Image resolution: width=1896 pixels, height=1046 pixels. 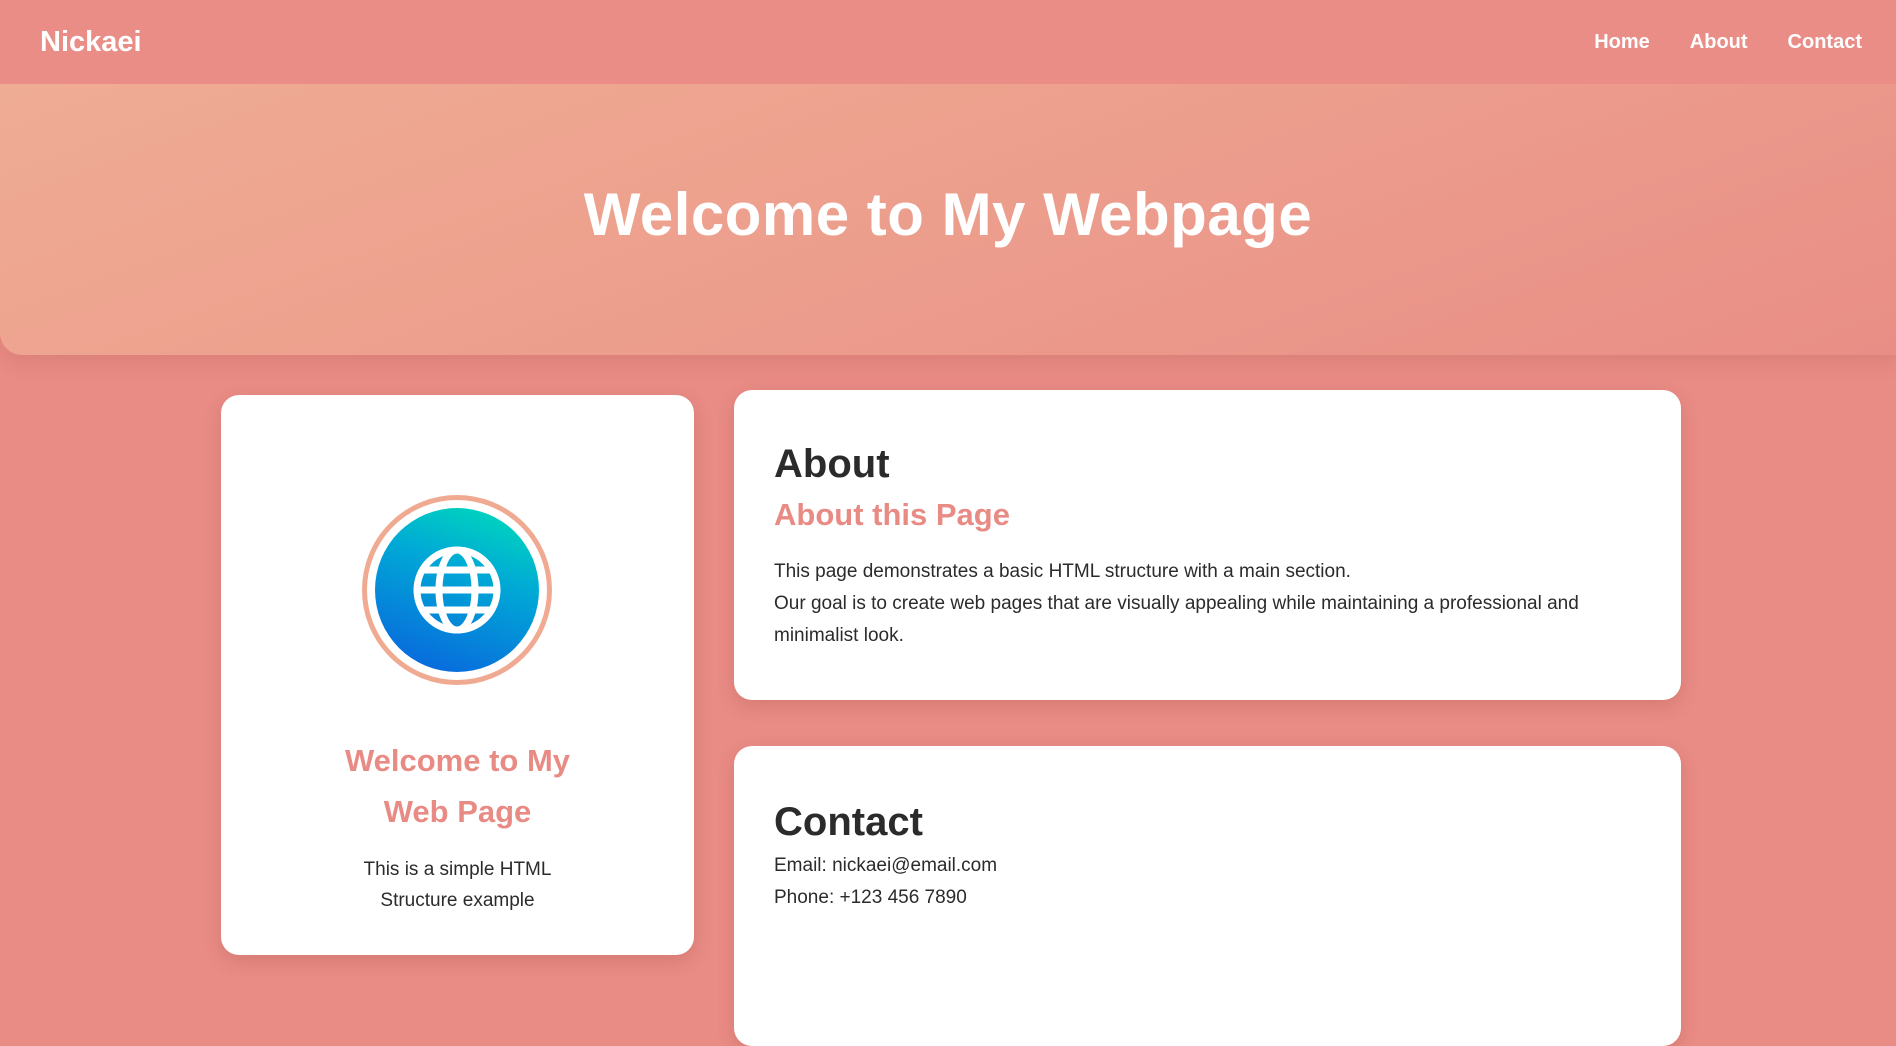 What do you see at coordinates (848, 822) in the screenshot?
I see `contact-title: Contact` at bounding box center [848, 822].